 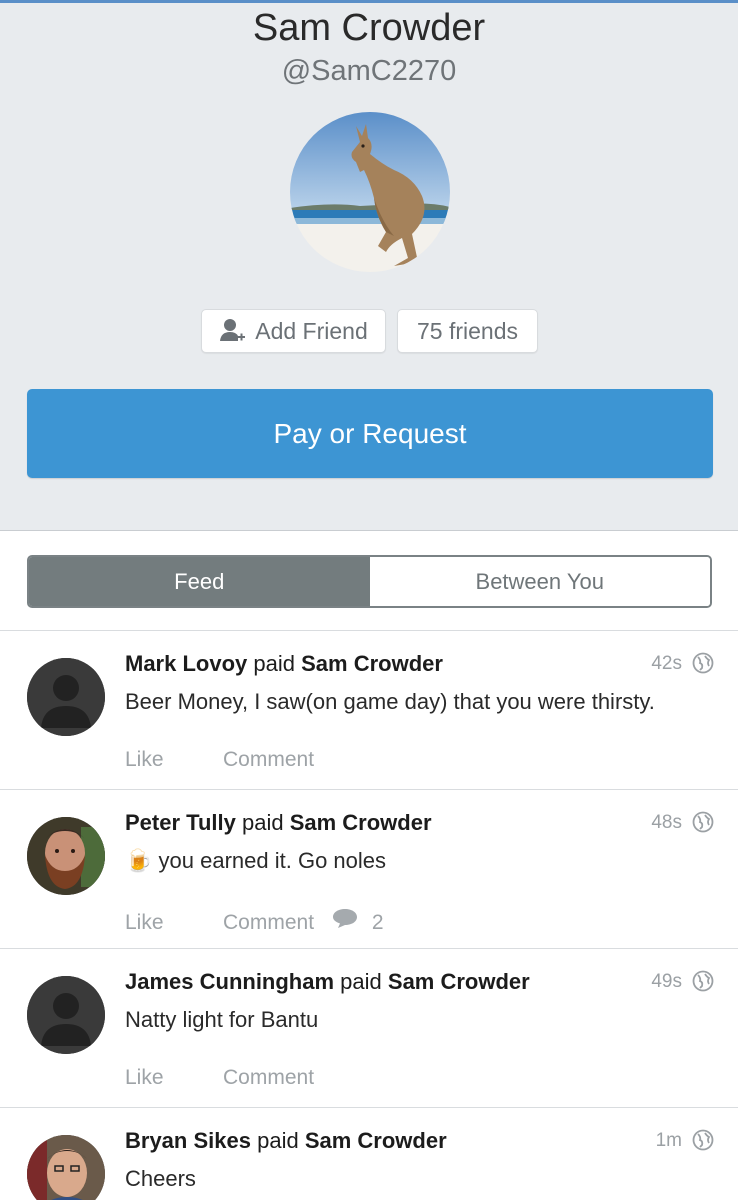 I want to click on payment-message: 🍺 you earned it. Go noles, so click(x=255, y=861).